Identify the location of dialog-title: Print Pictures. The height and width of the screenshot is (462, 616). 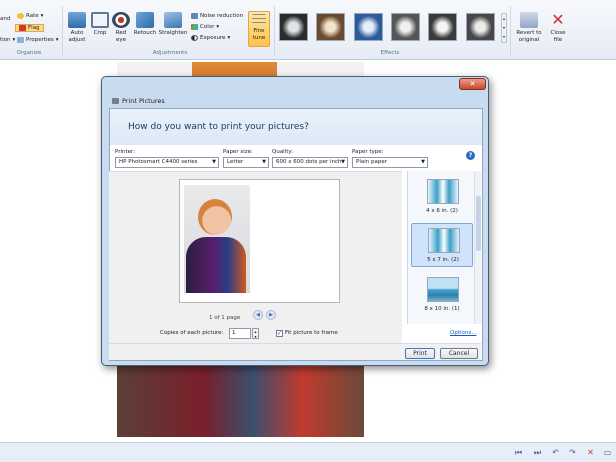
(138, 101).